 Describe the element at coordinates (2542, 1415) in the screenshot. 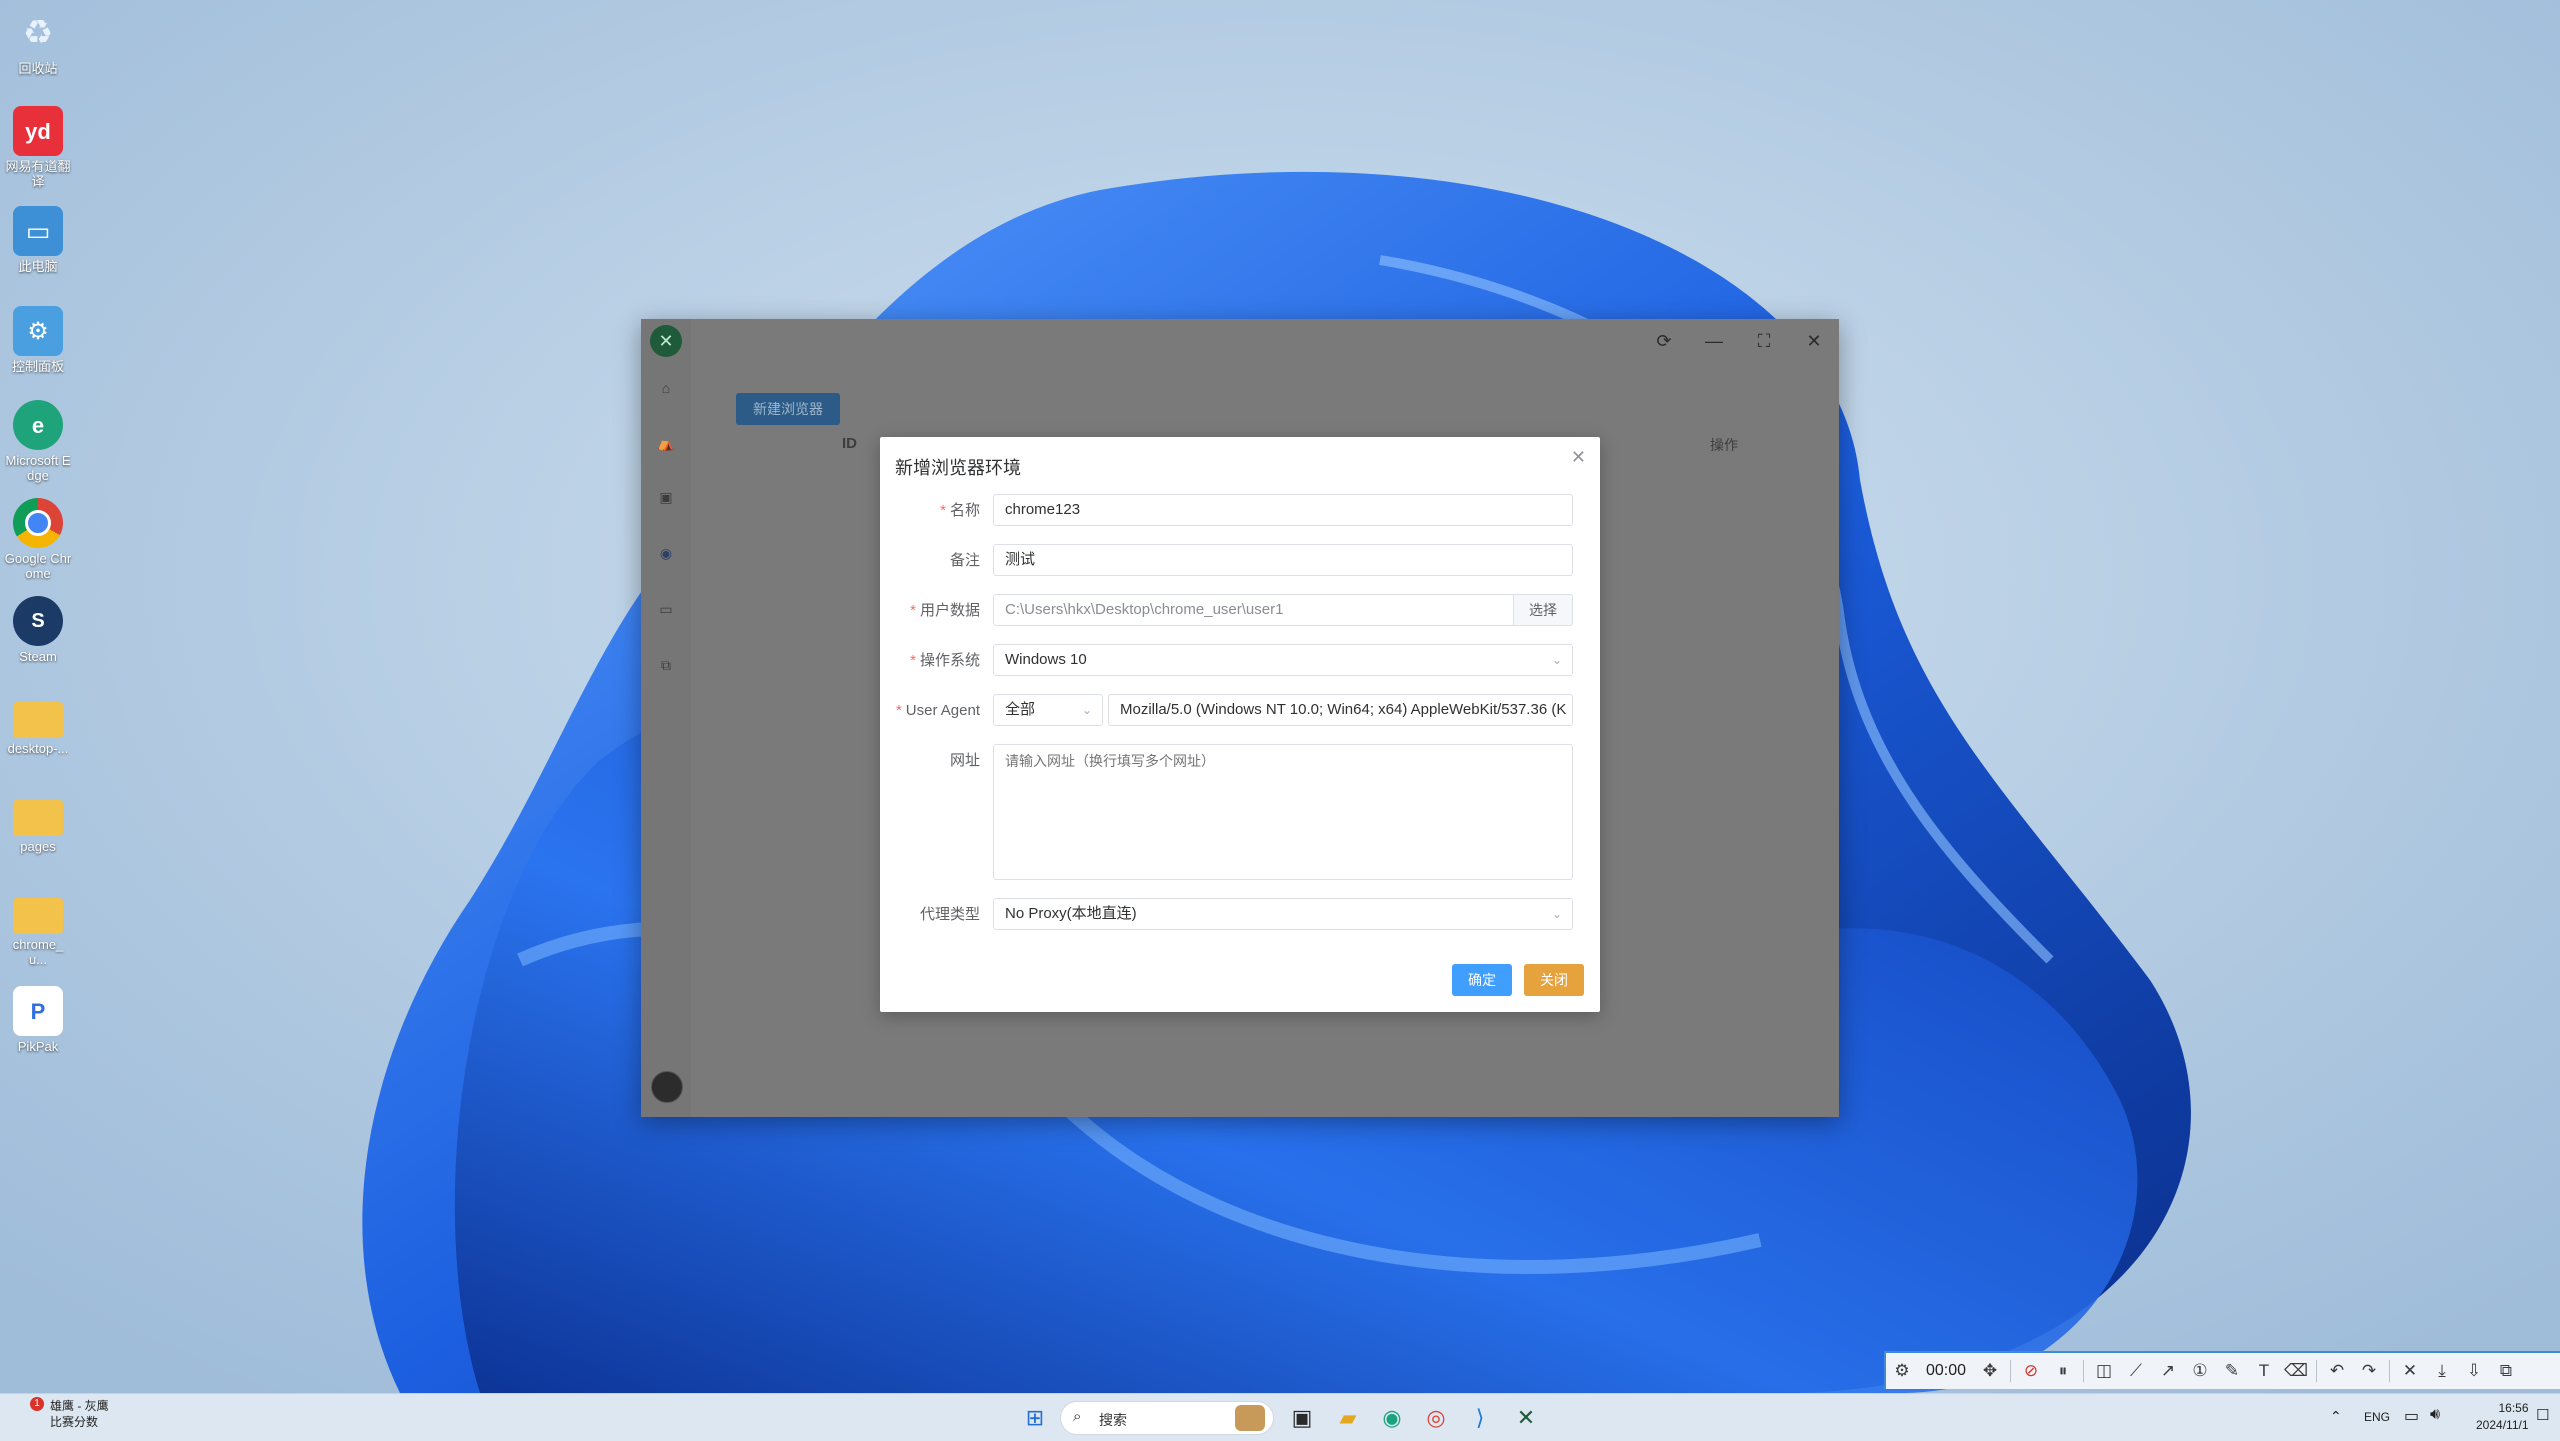

I see `notification-icon: ☐` at that location.